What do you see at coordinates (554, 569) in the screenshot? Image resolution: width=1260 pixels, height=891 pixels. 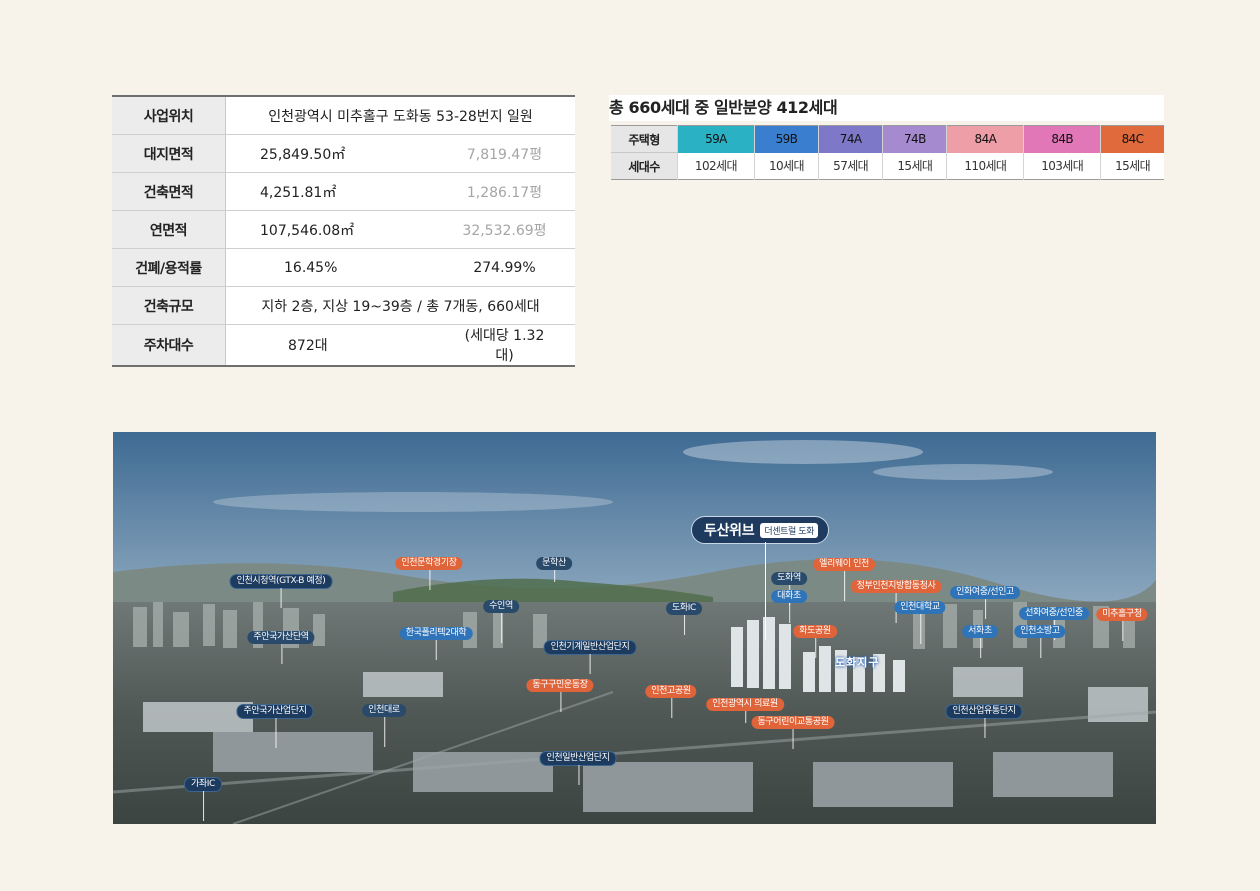 I see `landmark-pin: 문학산` at bounding box center [554, 569].